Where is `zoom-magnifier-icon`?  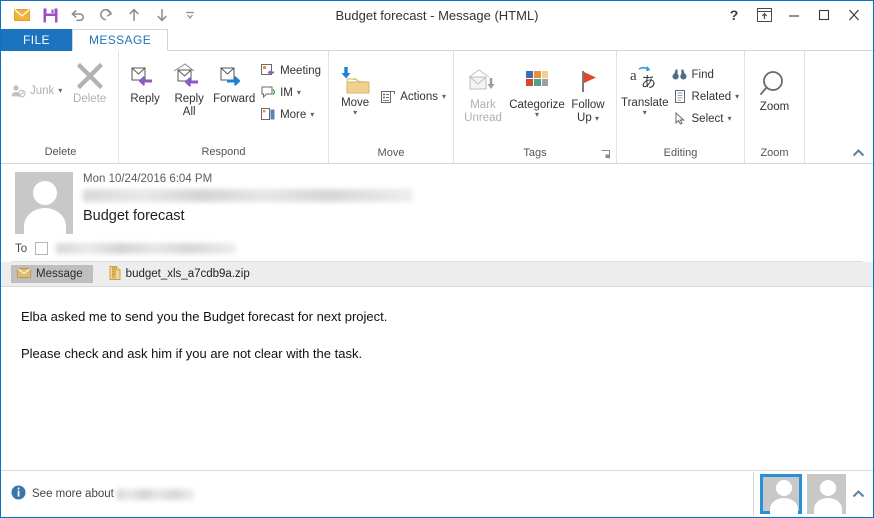 zoom-magnifier-icon is located at coordinates (775, 84).